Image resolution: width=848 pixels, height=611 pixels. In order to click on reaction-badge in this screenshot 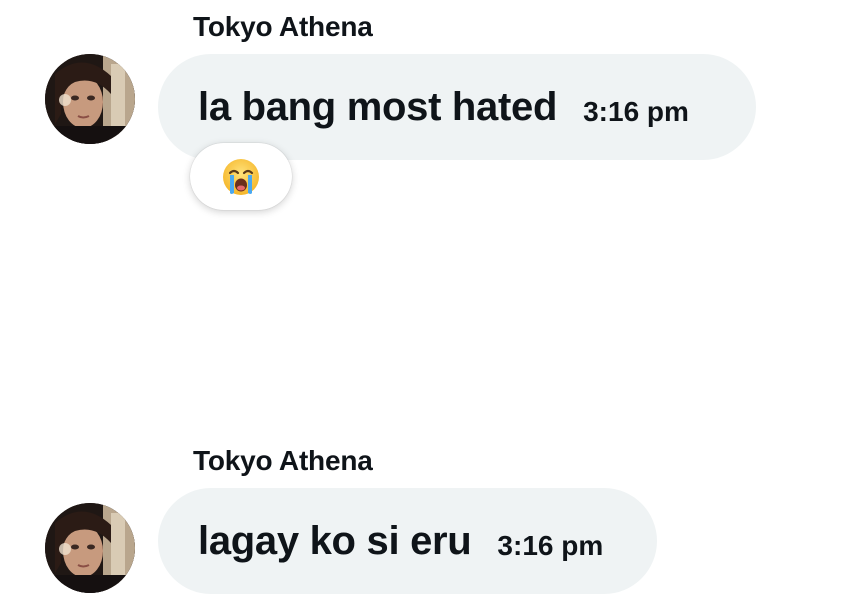, I will do `click(241, 176)`.